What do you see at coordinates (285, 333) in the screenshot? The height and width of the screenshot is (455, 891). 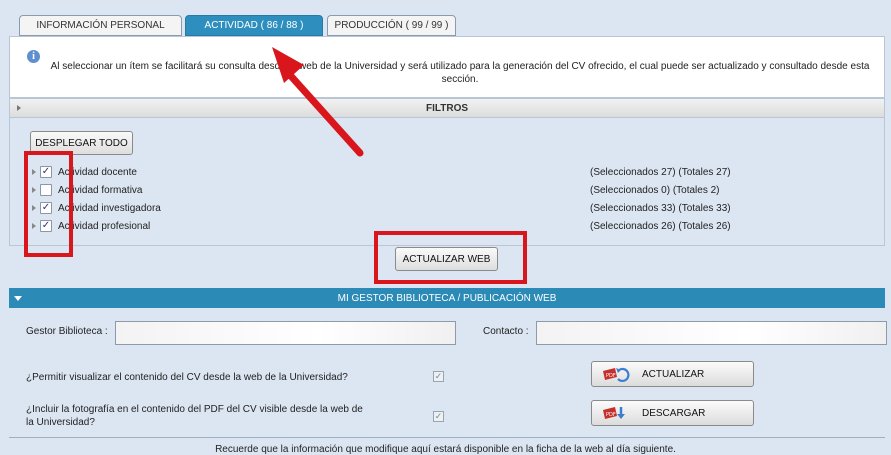 I see `gestor-field` at bounding box center [285, 333].